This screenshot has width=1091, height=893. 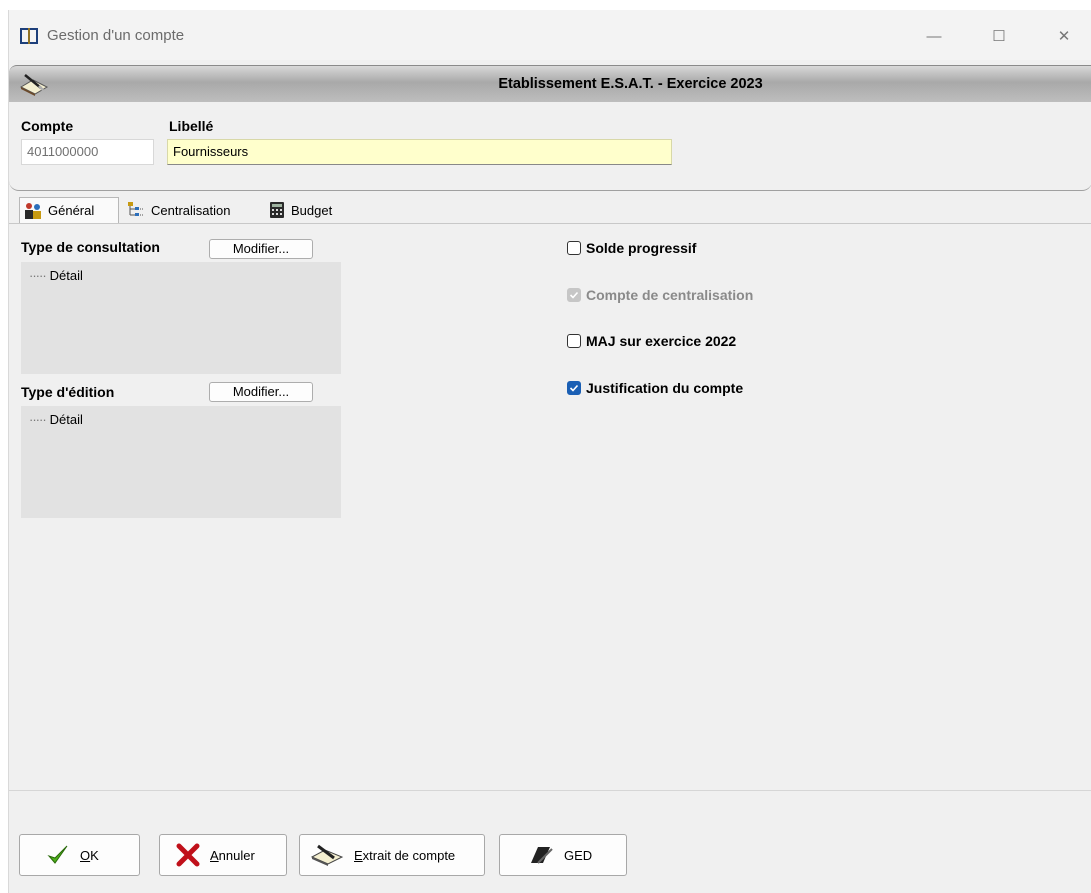 What do you see at coordinates (563, 855) in the screenshot?
I see `ged-button: GED` at bounding box center [563, 855].